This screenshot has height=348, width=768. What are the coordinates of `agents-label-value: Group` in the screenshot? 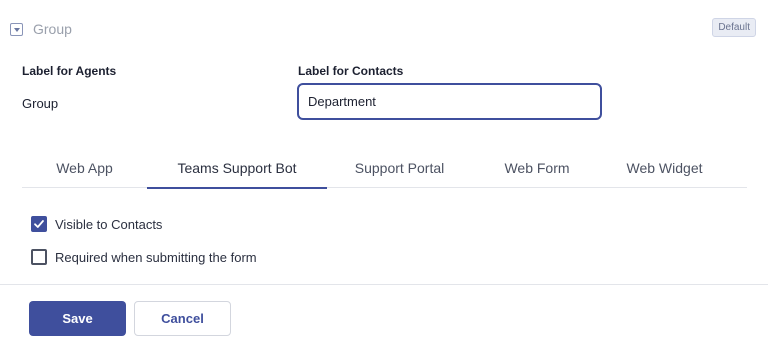 It's located at (40, 103).